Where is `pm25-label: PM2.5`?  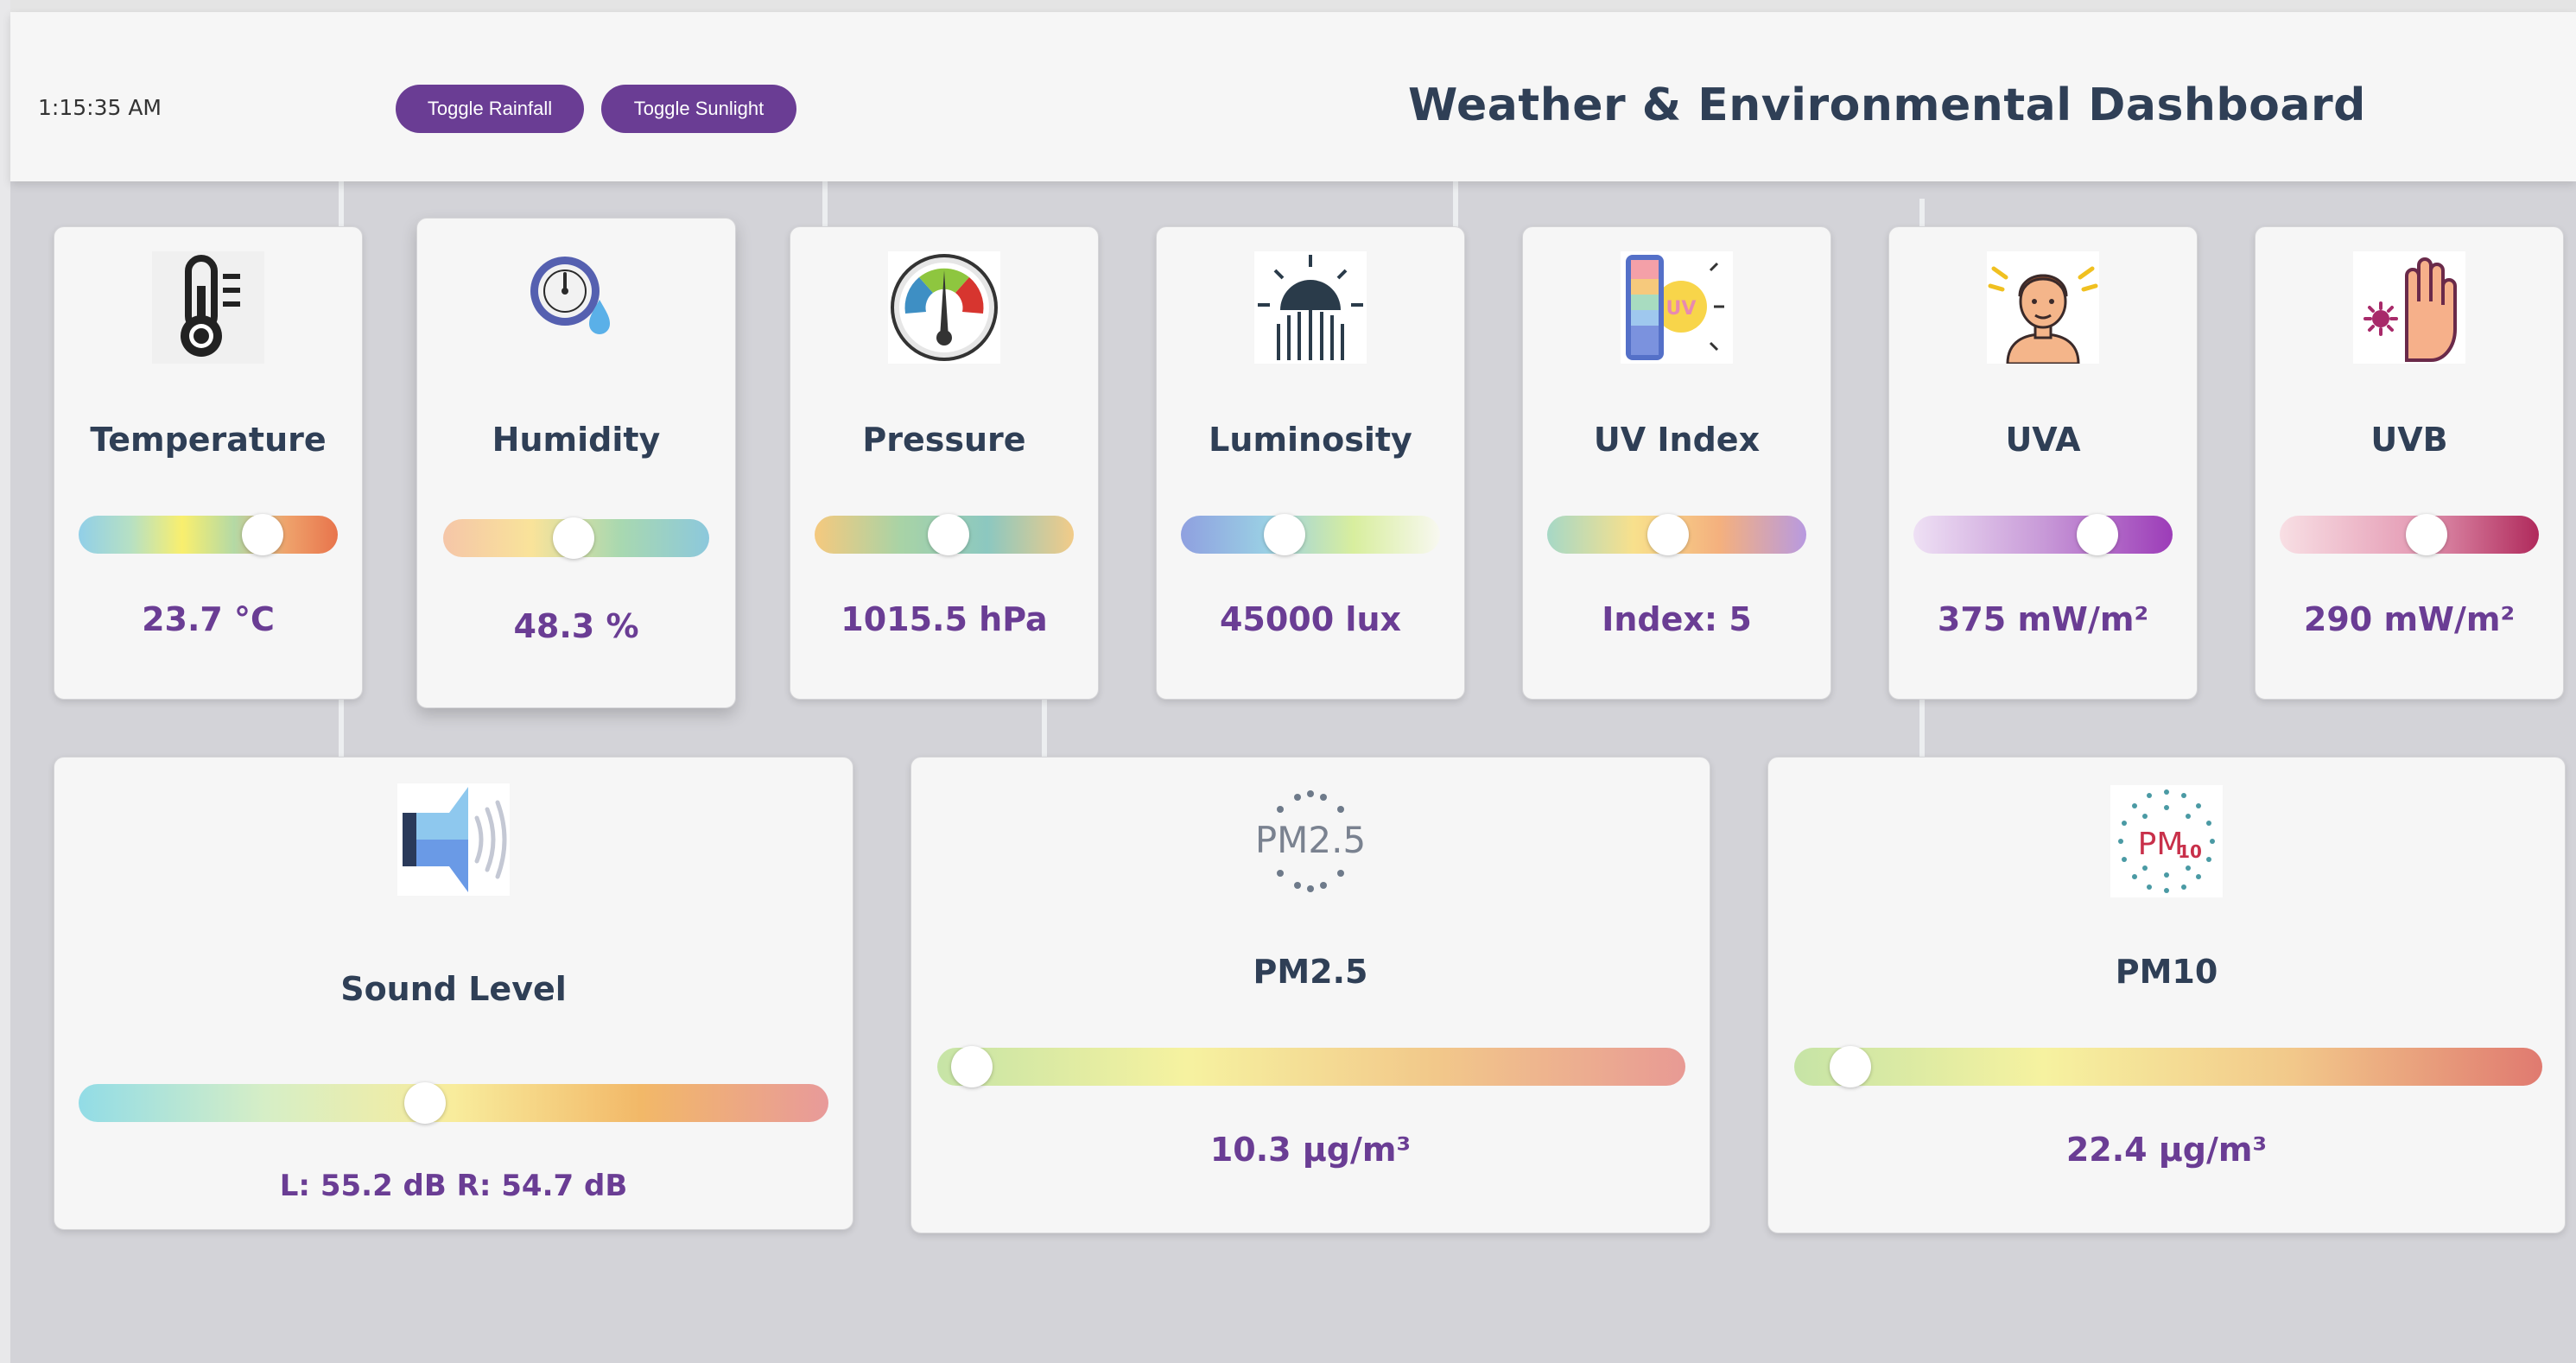 pm25-label: PM2.5 is located at coordinates (1310, 972).